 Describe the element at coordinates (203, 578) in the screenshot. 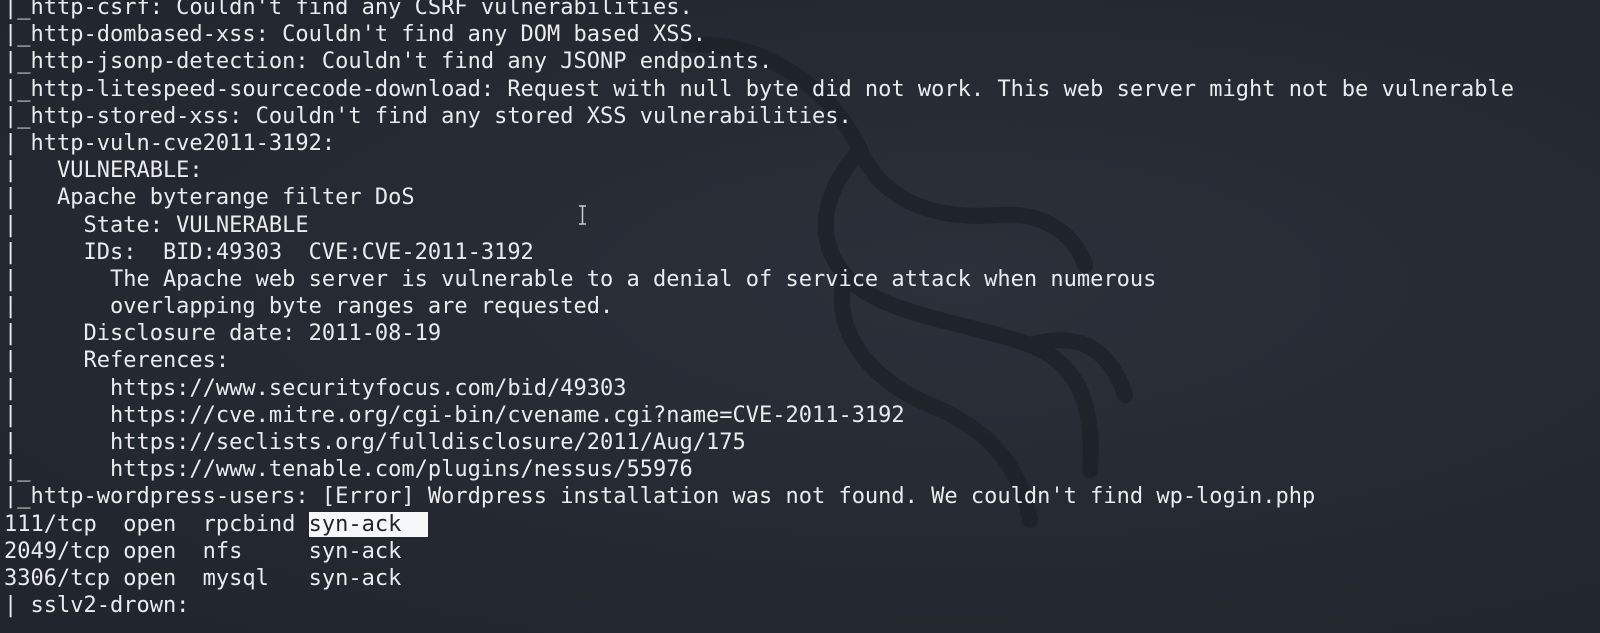

I see `output-line: 3306/tcp open mysql syn-ack` at that location.